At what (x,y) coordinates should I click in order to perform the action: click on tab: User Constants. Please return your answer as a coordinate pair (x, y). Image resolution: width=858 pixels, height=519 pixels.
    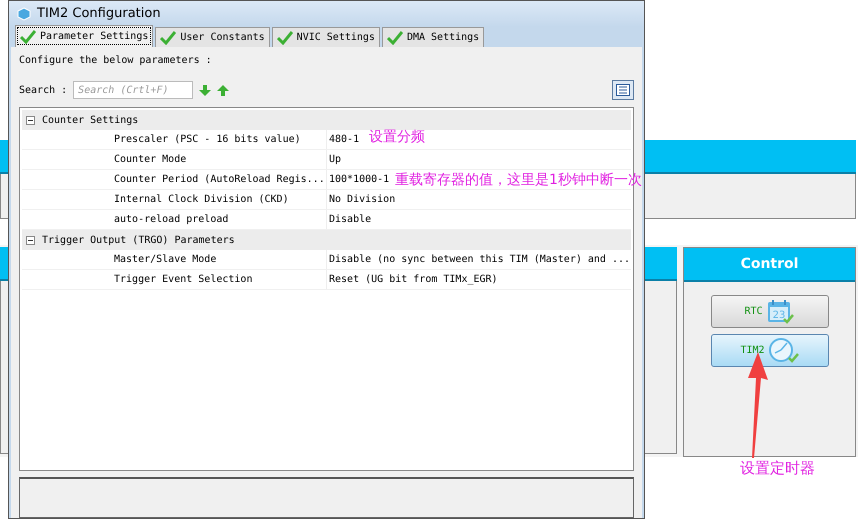
    Looking at the image, I should click on (212, 37).